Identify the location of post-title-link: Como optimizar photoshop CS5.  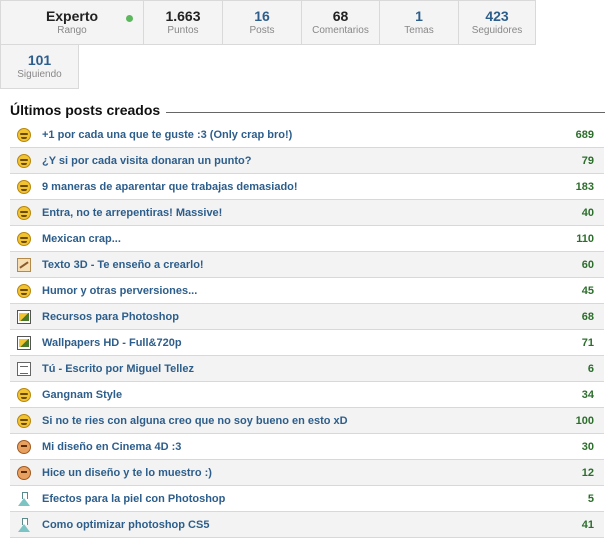
(125, 525).